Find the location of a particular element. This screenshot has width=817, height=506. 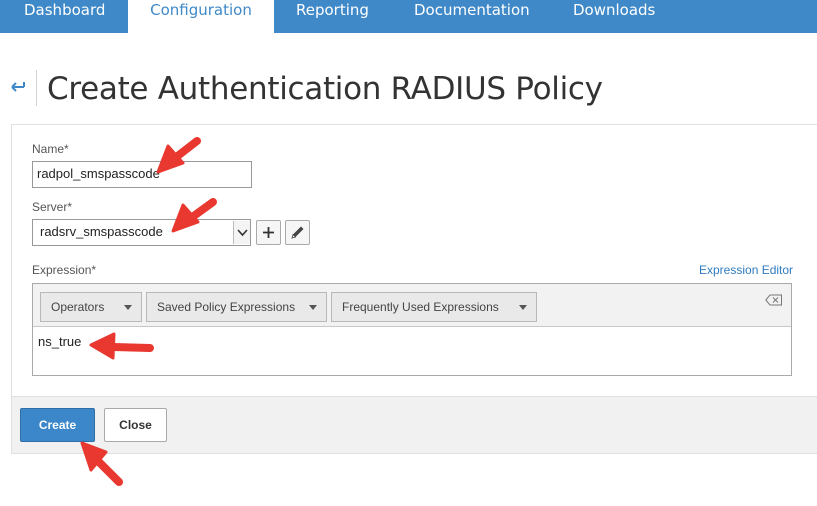

tab-documentation: Documentation is located at coordinates (472, 16).